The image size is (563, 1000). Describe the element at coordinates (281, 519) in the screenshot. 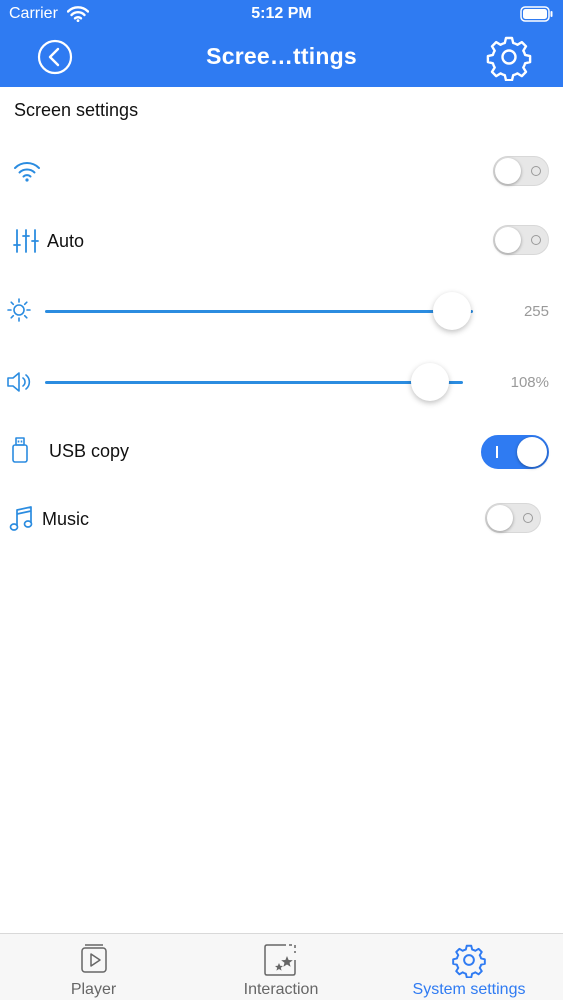

I see `music-row: Music` at that location.